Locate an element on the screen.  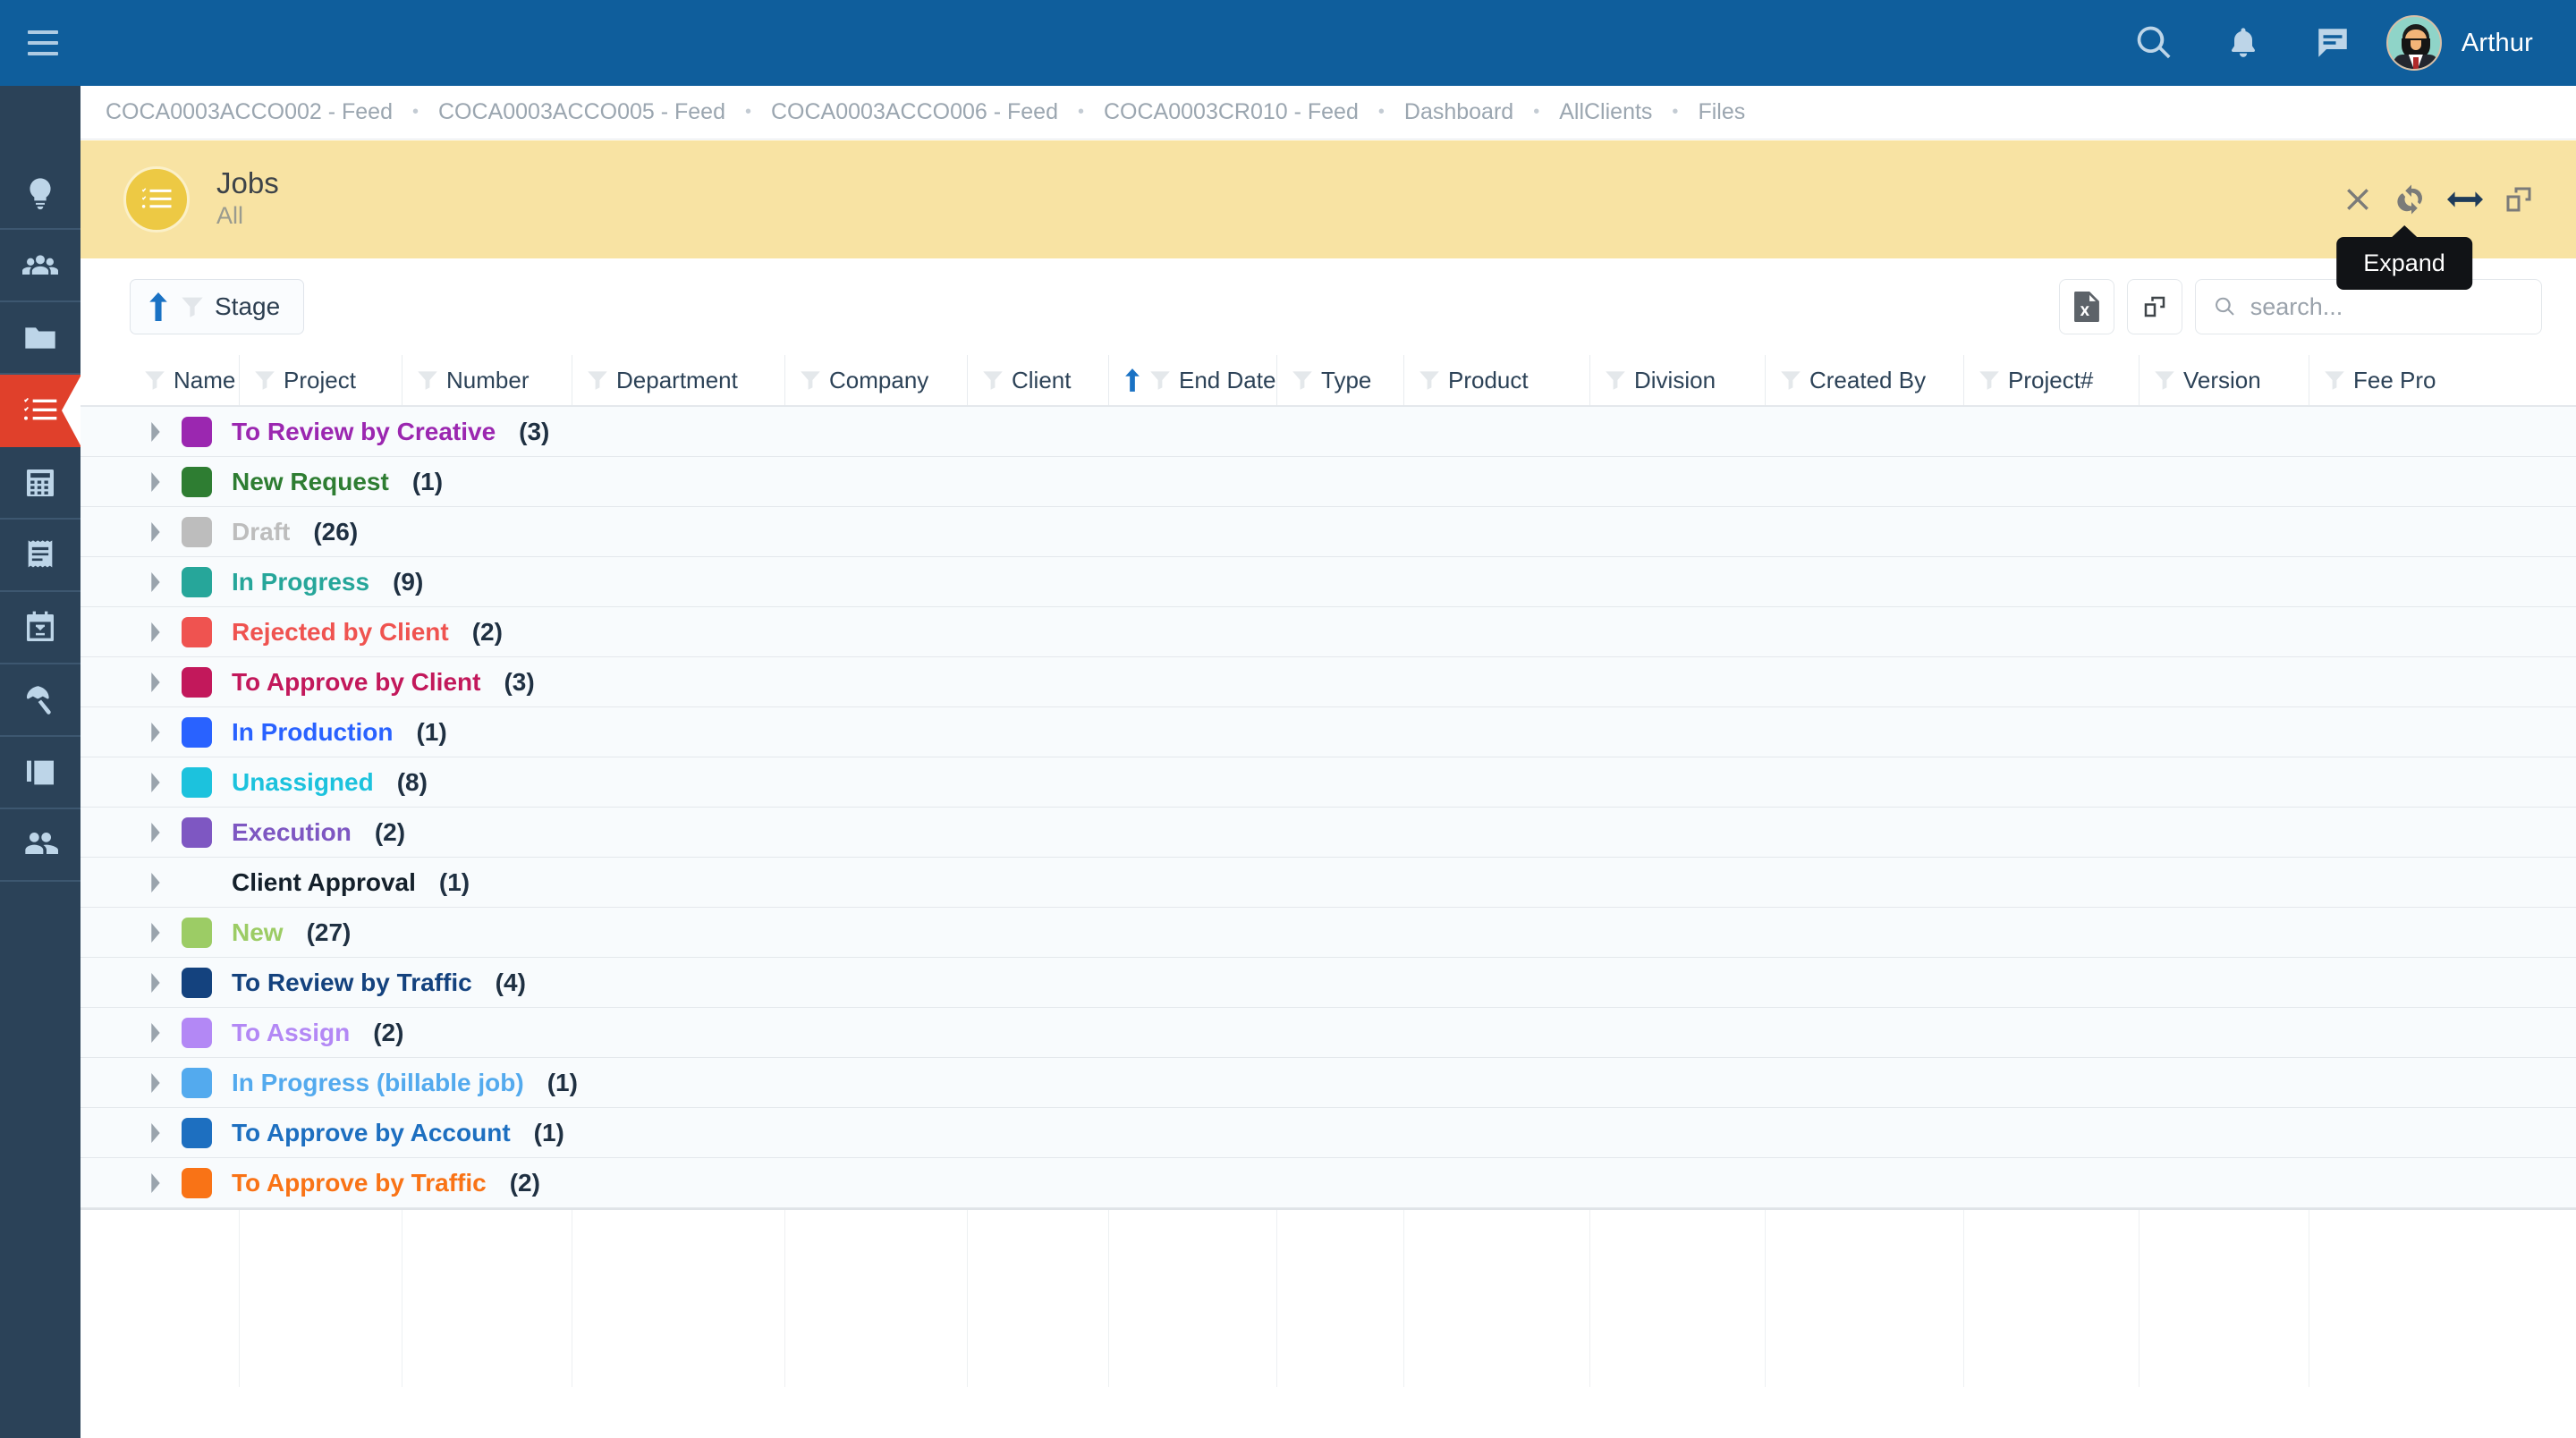
refresh-button is located at coordinates (2411, 199).